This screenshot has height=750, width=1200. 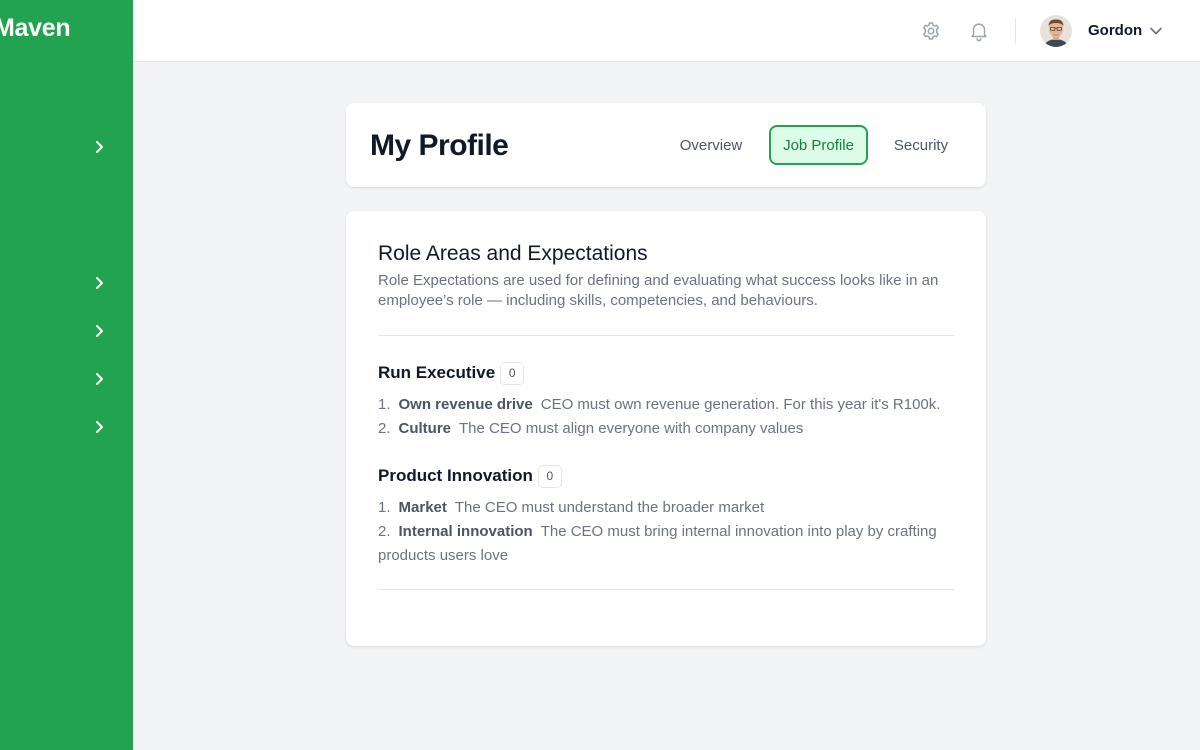 What do you see at coordinates (439, 145) in the screenshot?
I see `page-title: My Profile` at bounding box center [439, 145].